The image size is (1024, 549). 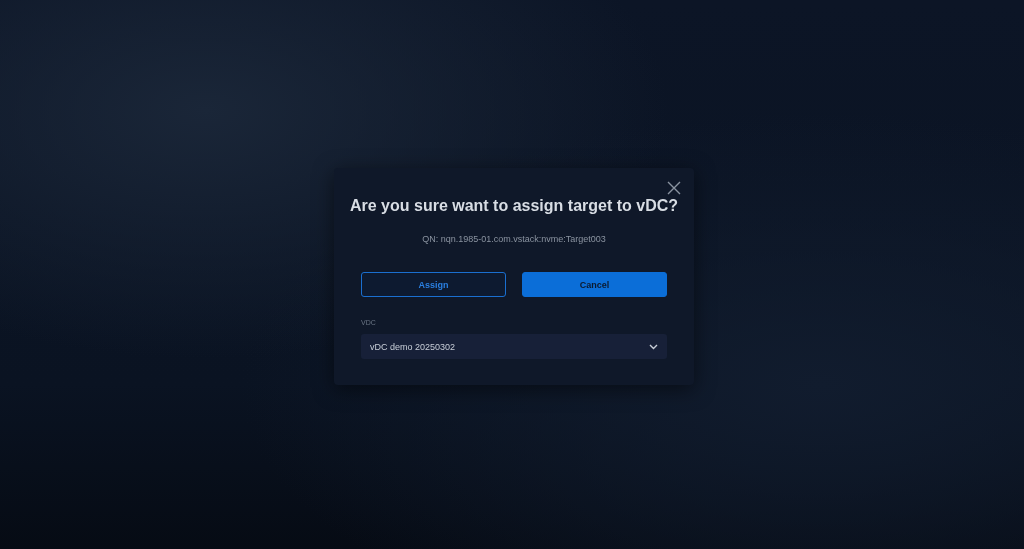 What do you see at coordinates (433, 284) in the screenshot?
I see `assign-button: Assign` at bounding box center [433, 284].